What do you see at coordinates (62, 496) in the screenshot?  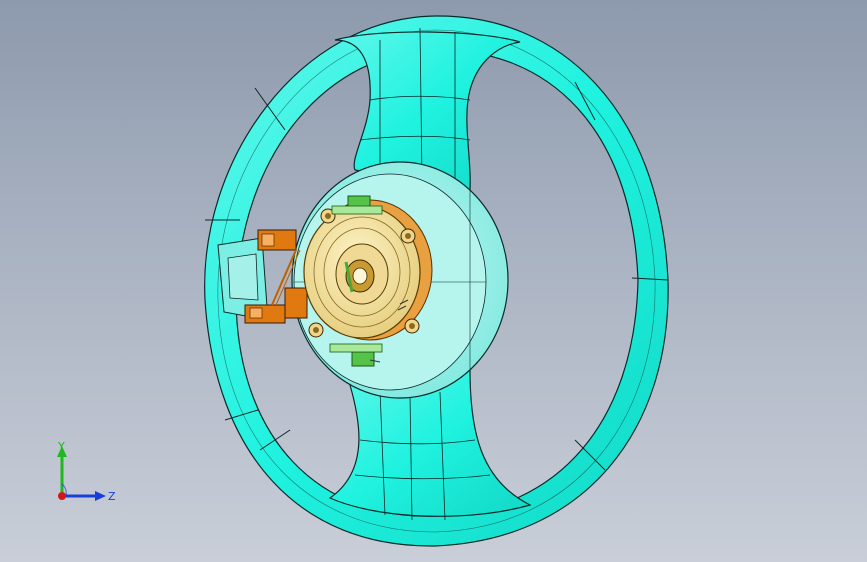 I see `x-axis-dot-icon` at bounding box center [62, 496].